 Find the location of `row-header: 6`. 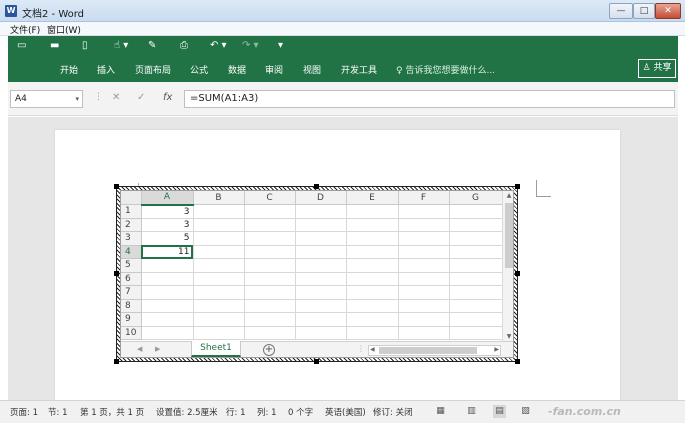

row-header: 6 is located at coordinates (131, 279).